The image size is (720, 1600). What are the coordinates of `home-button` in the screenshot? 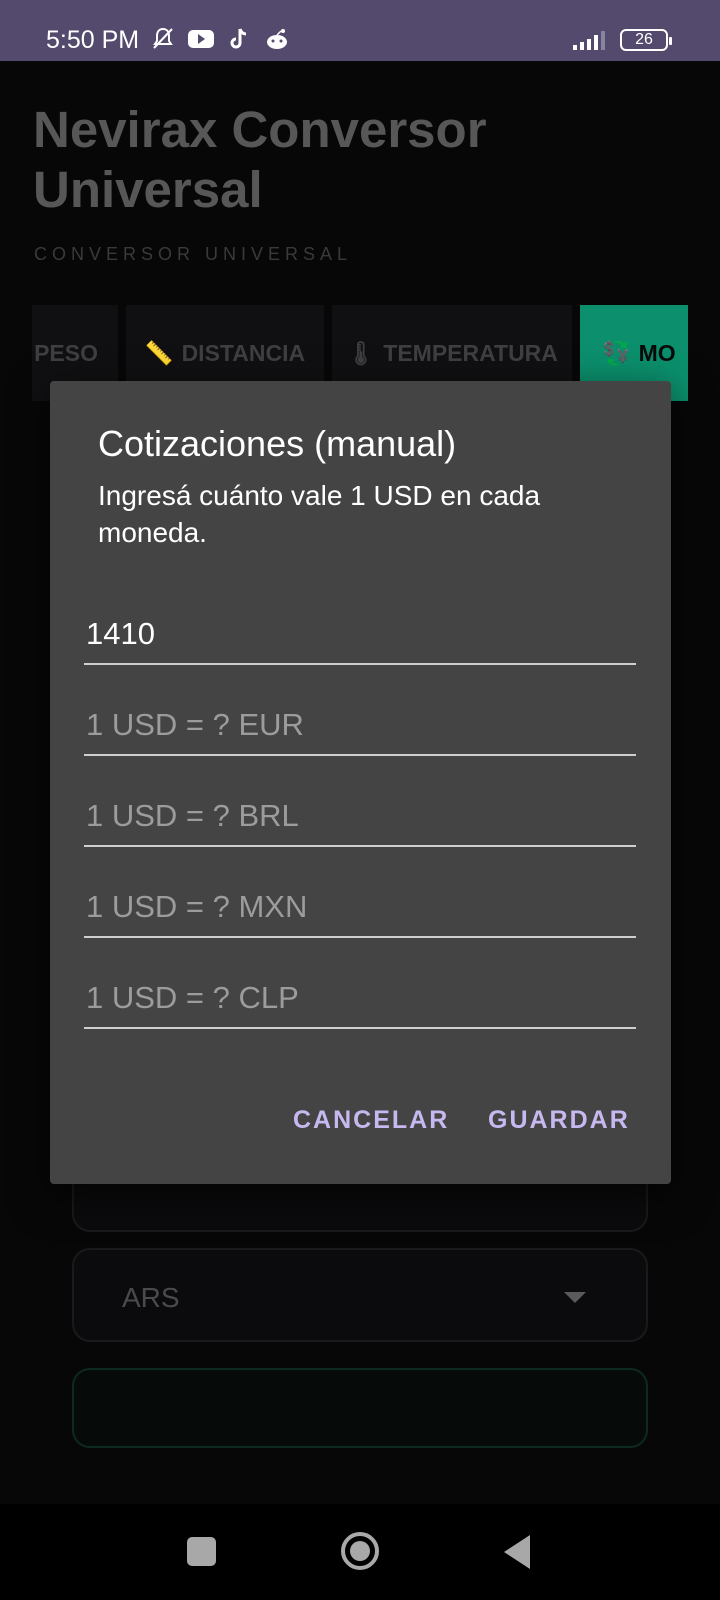 It's located at (360, 1551).